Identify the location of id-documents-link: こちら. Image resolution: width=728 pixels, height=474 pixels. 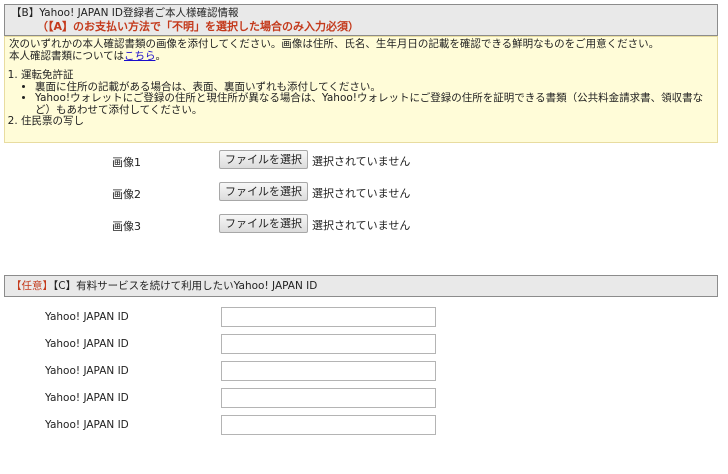
(140, 56).